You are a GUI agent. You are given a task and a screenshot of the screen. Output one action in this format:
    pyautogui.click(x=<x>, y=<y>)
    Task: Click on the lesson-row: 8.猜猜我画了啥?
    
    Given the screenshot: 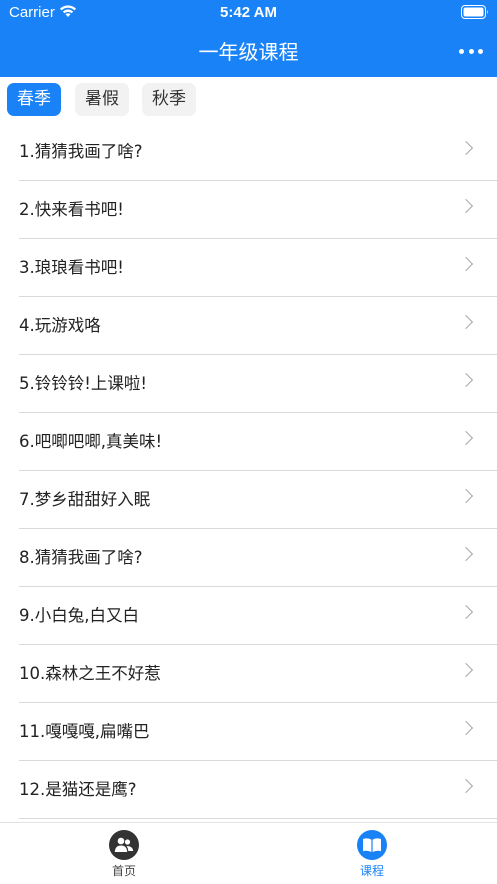 What is the action you would take?
    pyautogui.click(x=258, y=558)
    